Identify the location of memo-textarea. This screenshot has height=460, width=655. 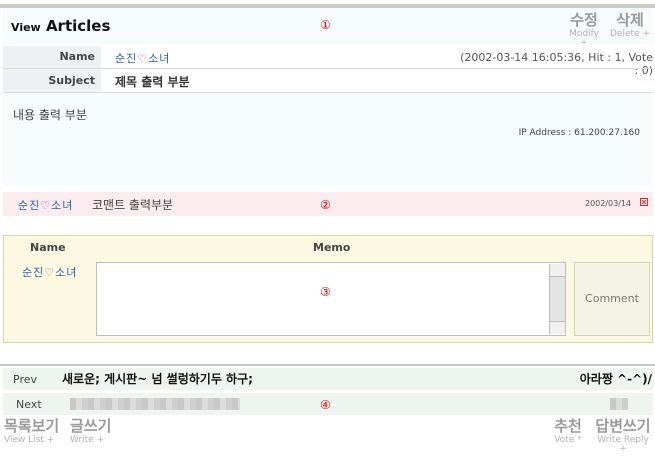
(331, 299).